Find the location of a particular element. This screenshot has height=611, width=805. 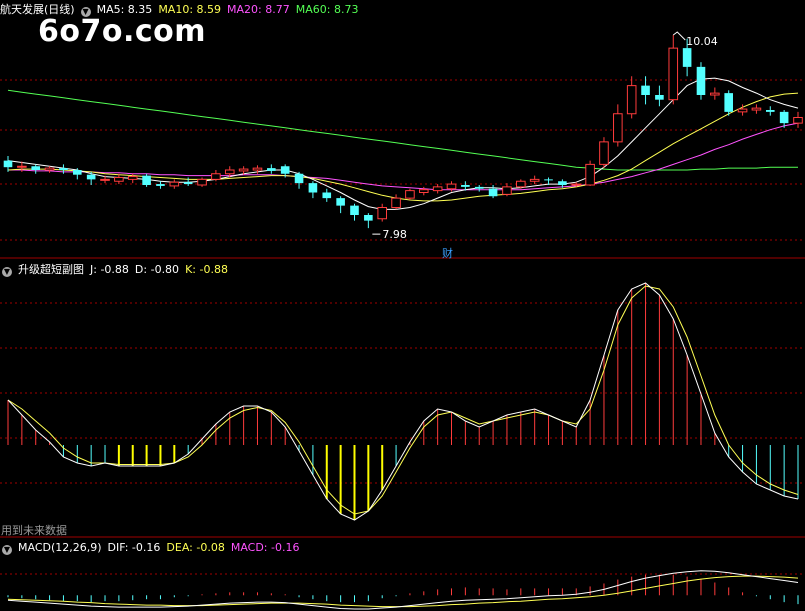

kdj-panel-header: ▼ 升级超短副图 J: -0.88 D: -0.80 K: -0.88 is located at coordinates (117, 270).